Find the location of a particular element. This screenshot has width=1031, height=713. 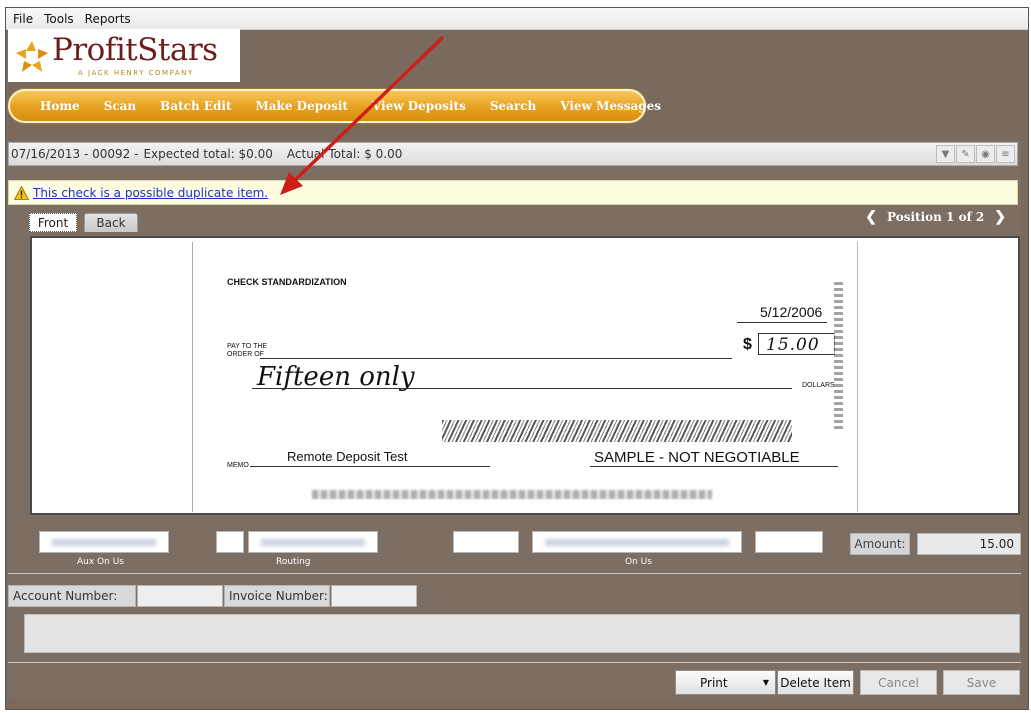

check-memo: Remote Deposit Test is located at coordinates (347, 456).